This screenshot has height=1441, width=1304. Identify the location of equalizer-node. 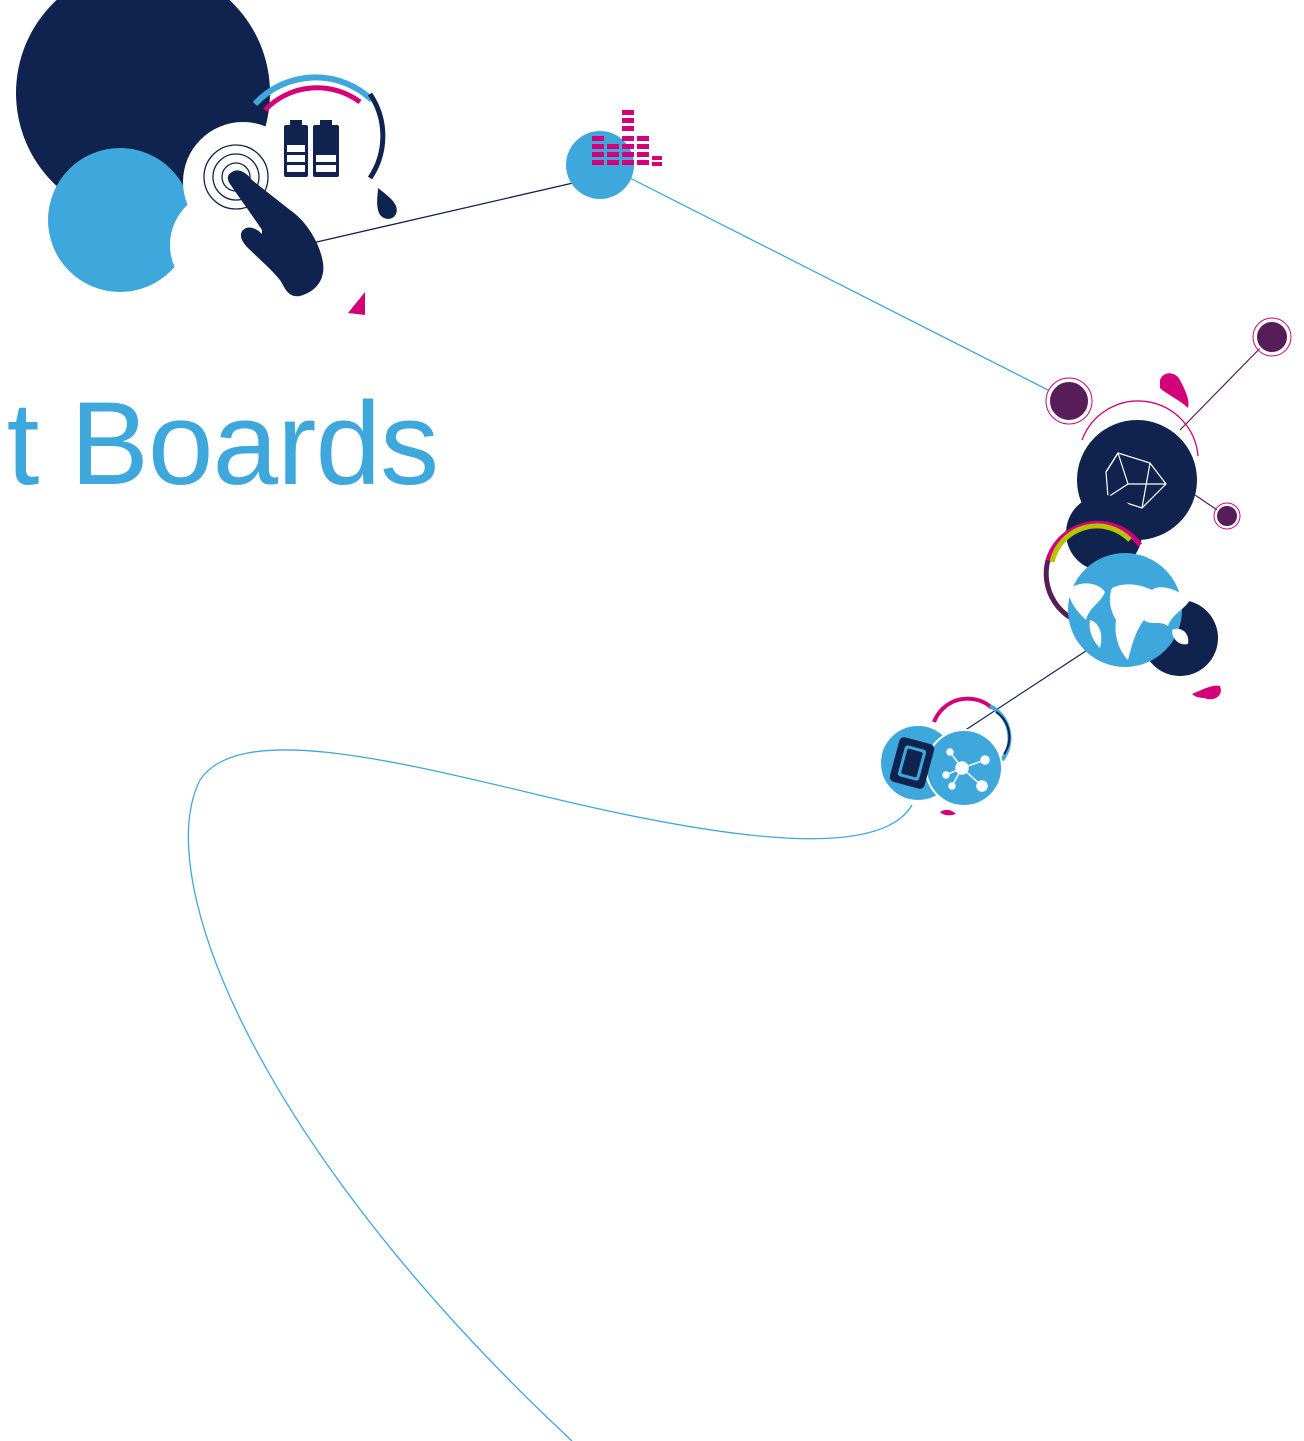
(614, 154).